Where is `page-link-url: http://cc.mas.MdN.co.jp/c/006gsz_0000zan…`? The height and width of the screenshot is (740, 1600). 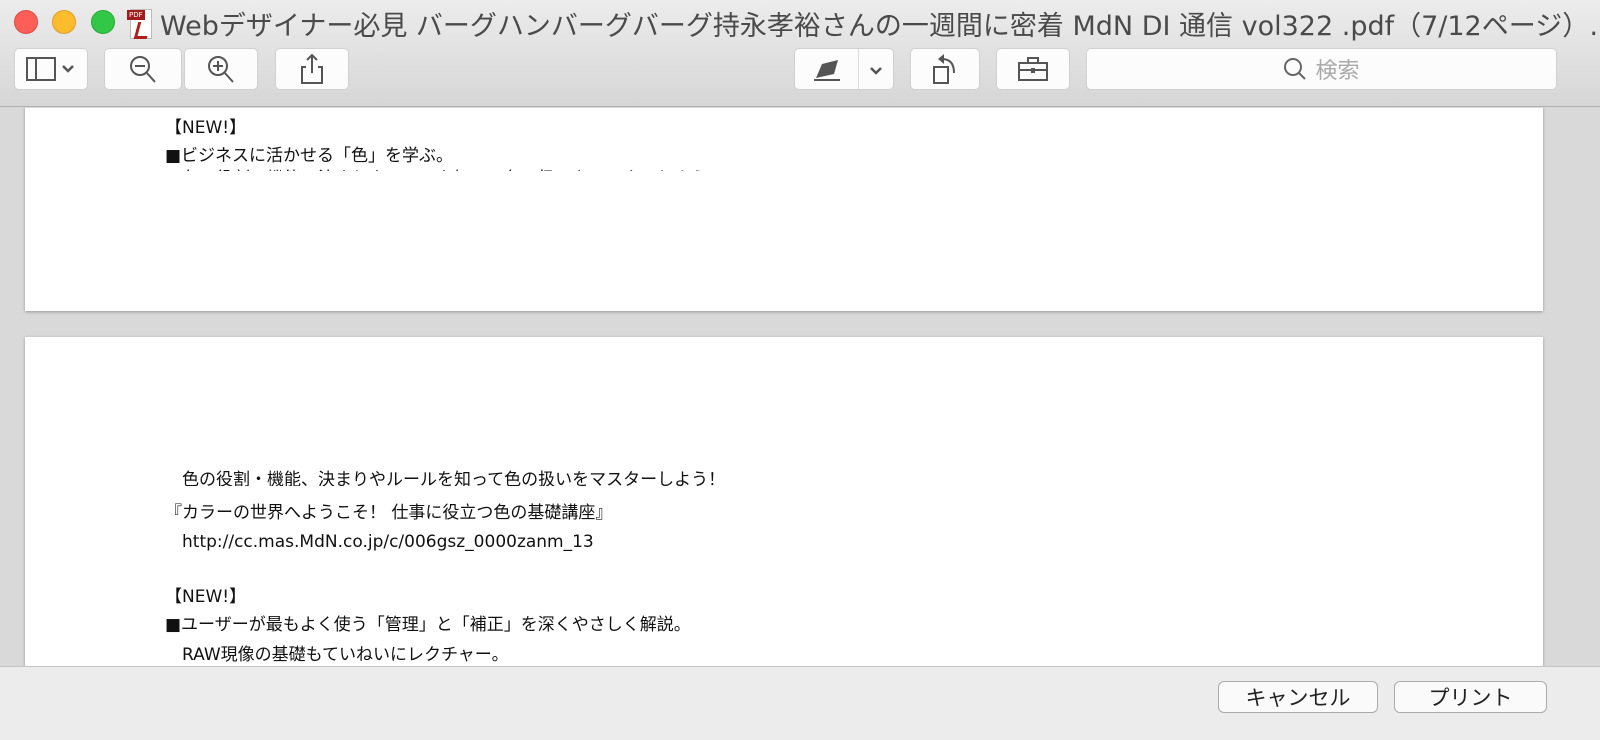
page-link-url: http://cc.mas.MdN.co.jp/c/006gsz_0000zan… is located at coordinates (379, 539).